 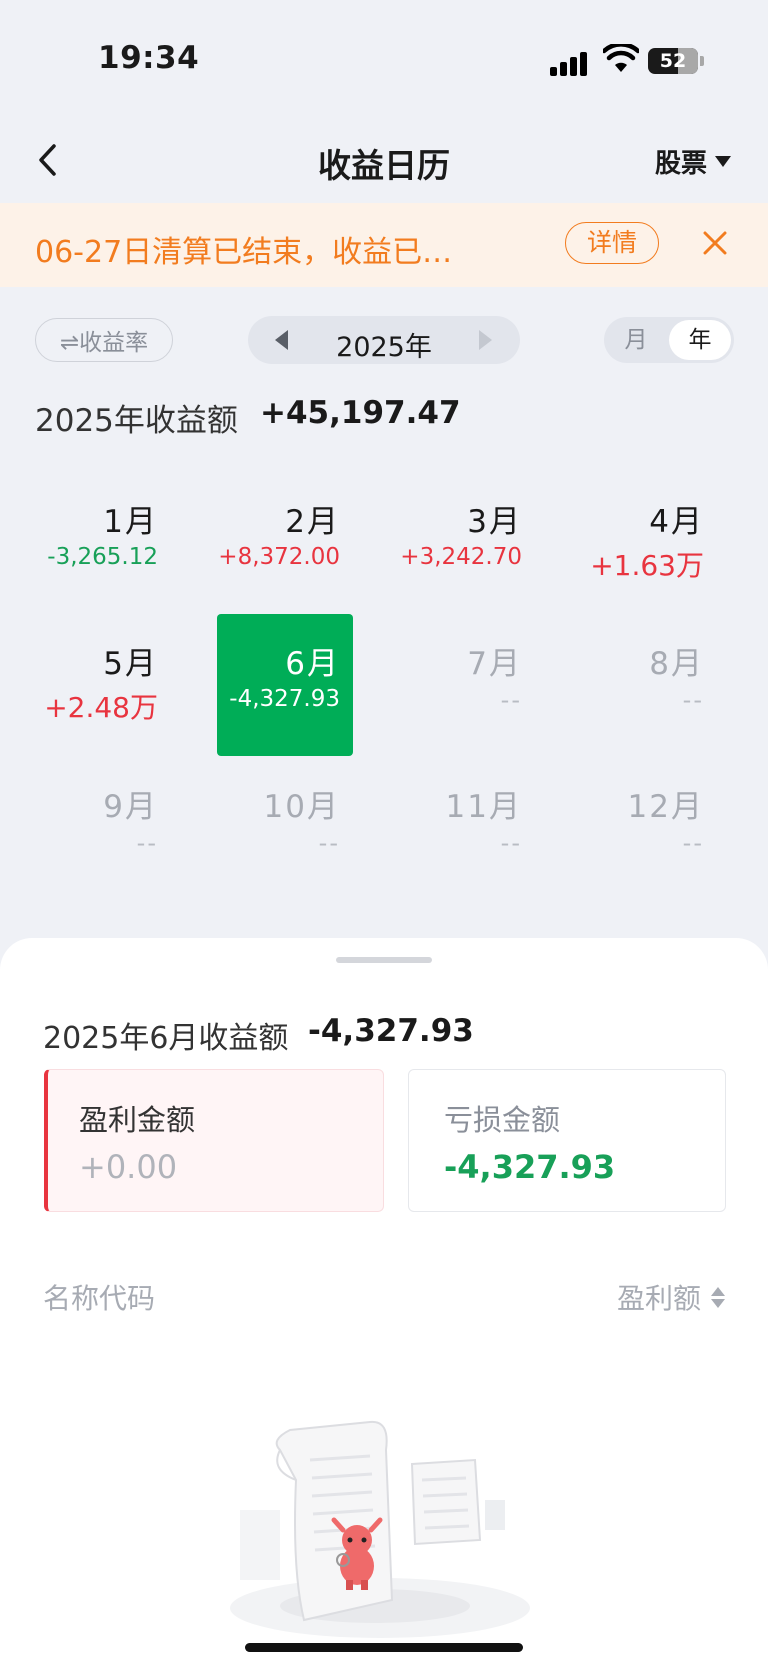 I want to click on page-title: 收益日历, so click(x=384, y=165).